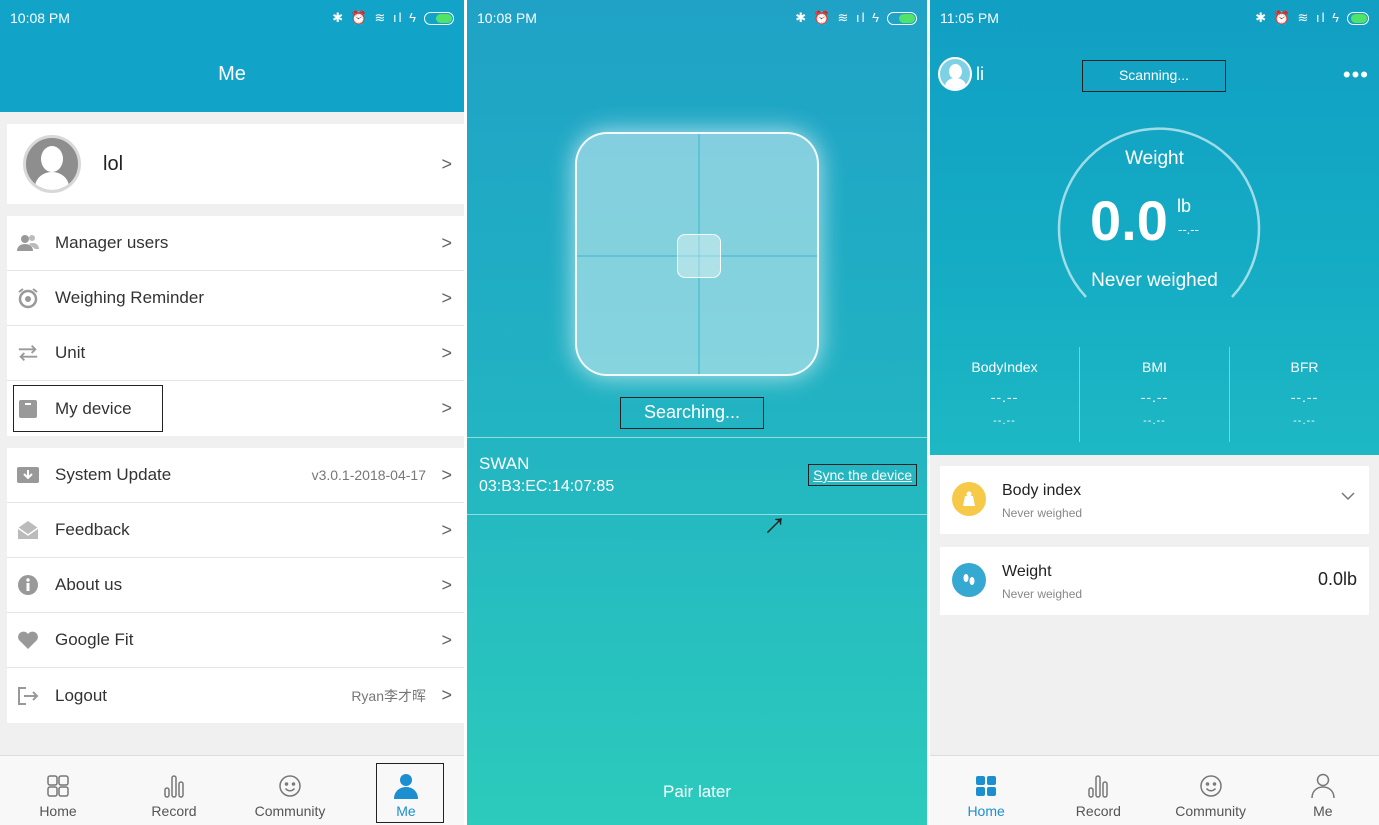 Image resolution: width=1379 pixels, height=825 pixels. What do you see at coordinates (1027, 571) in the screenshot?
I see `card-title: Weight` at bounding box center [1027, 571].